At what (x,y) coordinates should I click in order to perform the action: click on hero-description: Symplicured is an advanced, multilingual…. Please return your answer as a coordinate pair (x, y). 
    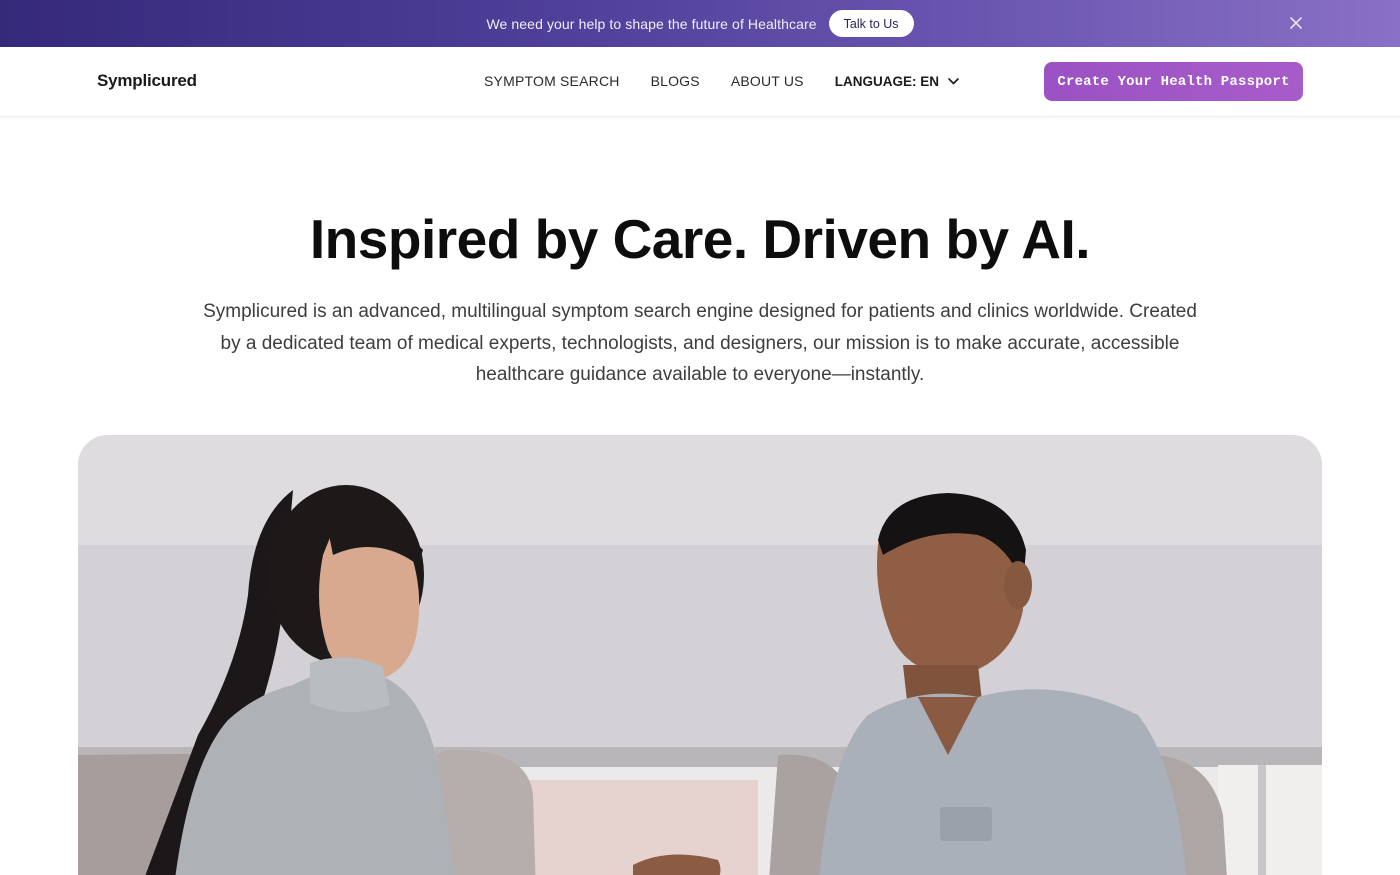
    Looking at the image, I should click on (700, 343).